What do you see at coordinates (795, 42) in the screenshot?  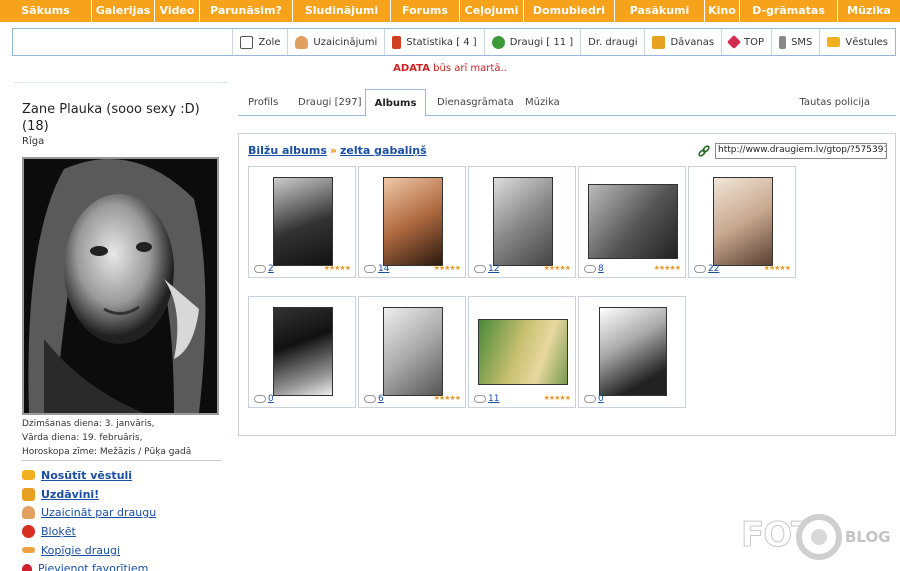 I see `toolbar-sms: SMS` at bounding box center [795, 42].